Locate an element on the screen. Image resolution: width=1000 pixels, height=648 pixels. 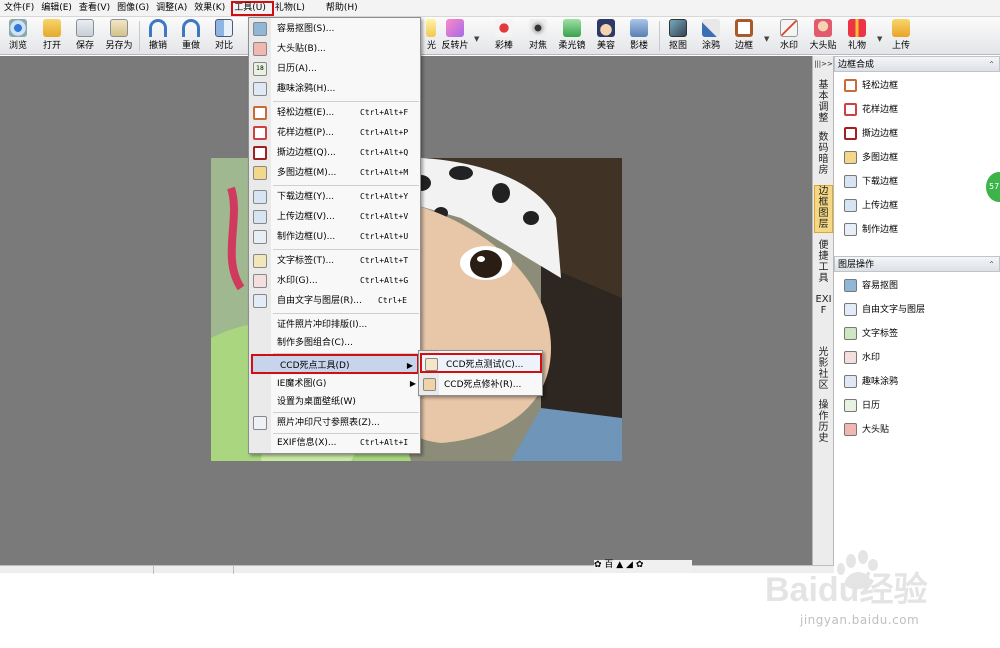
text-layer-icon is located at coordinates (850, 309).